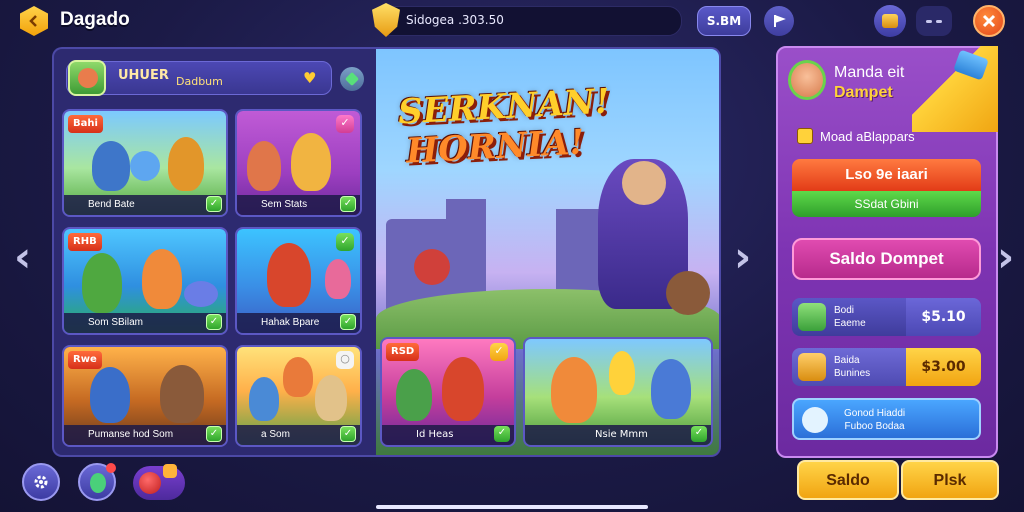 This screenshot has height=512, width=1024. What do you see at coordinates (199, 81) in the screenshot?
I see `user-subtitle: Dadbum` at bounding box center [199, 81].